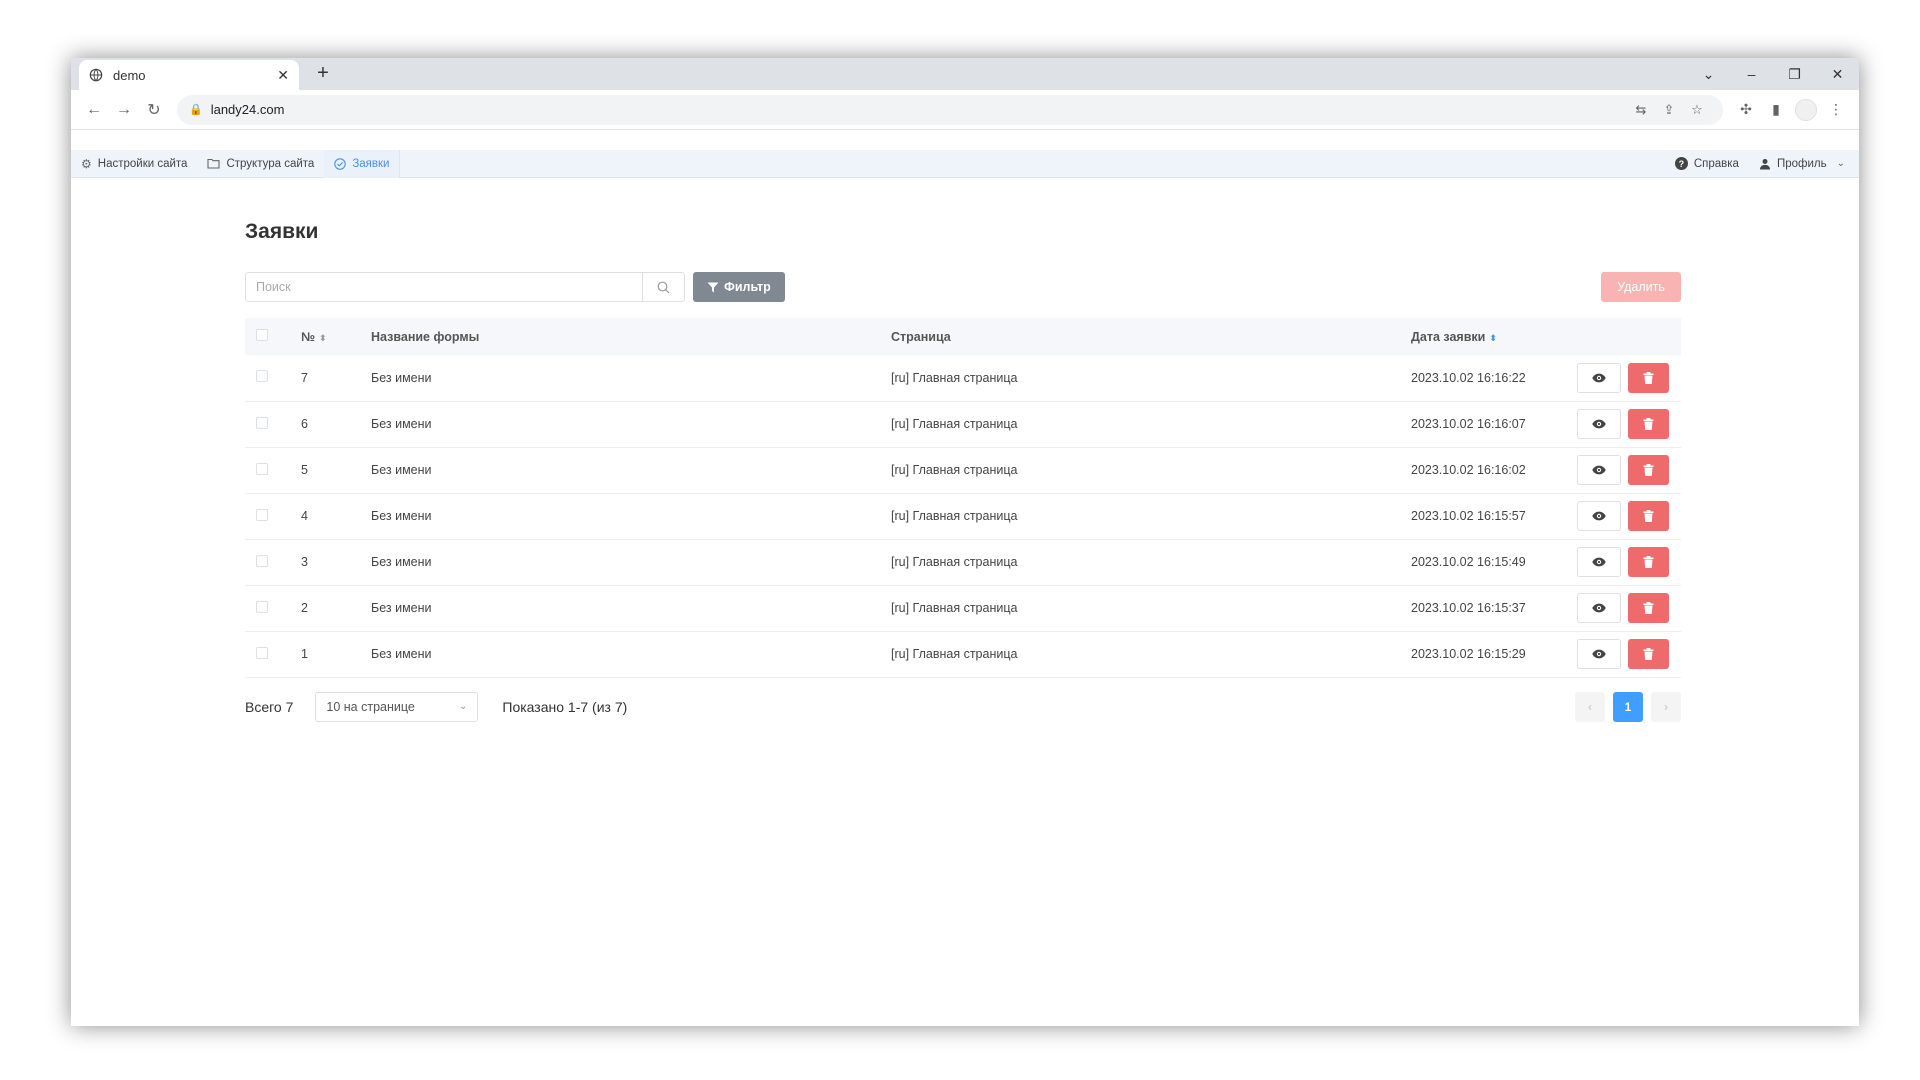  Describe the element at coordinates (371, 163) in the screenshot. I see `nav-item-label: Заявки` at that location.